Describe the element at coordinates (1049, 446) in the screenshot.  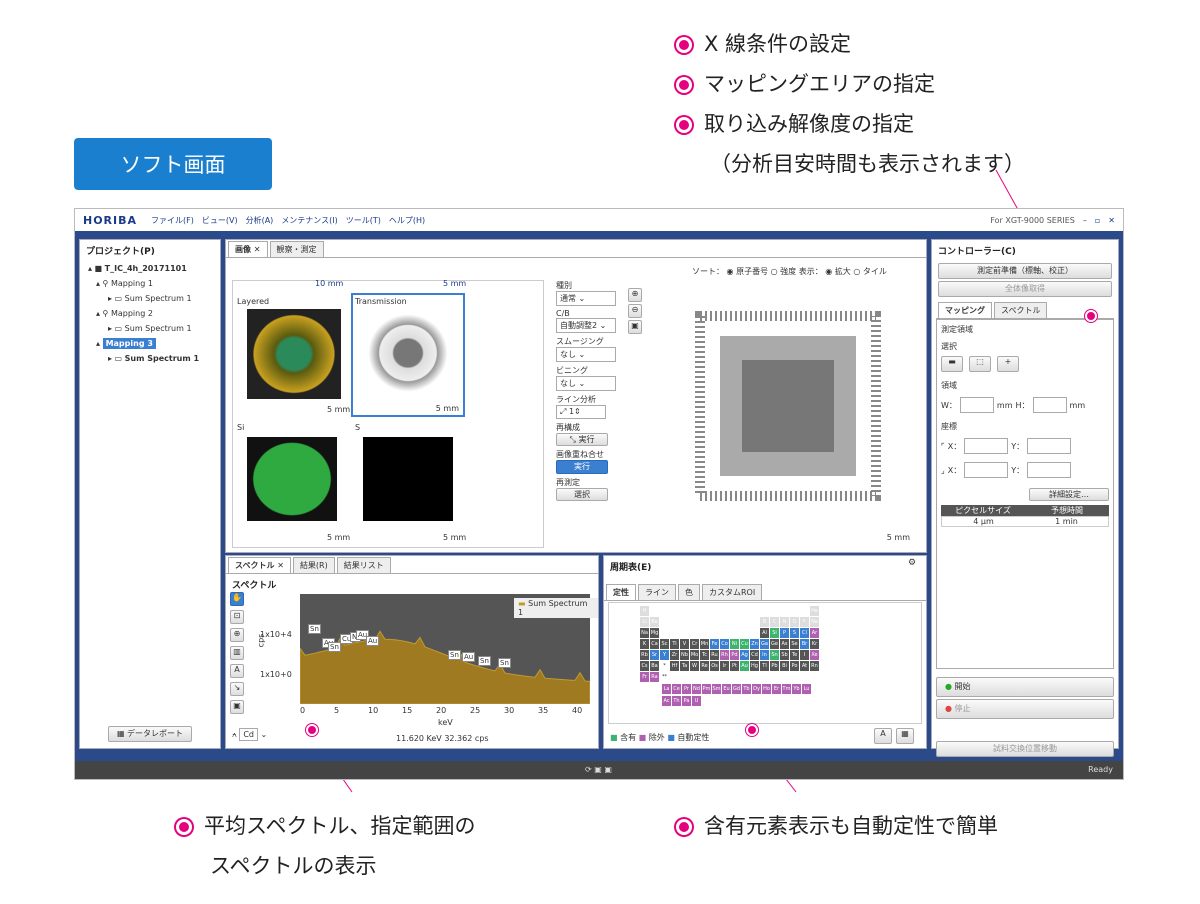
I see `y1-input` at that location.